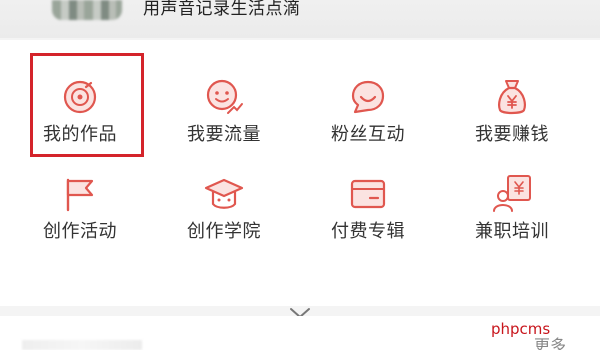 The image size is (600, 350). Describe the element at coordinates (87, 105) in the screenshot. I see `highlight-box` at that location.